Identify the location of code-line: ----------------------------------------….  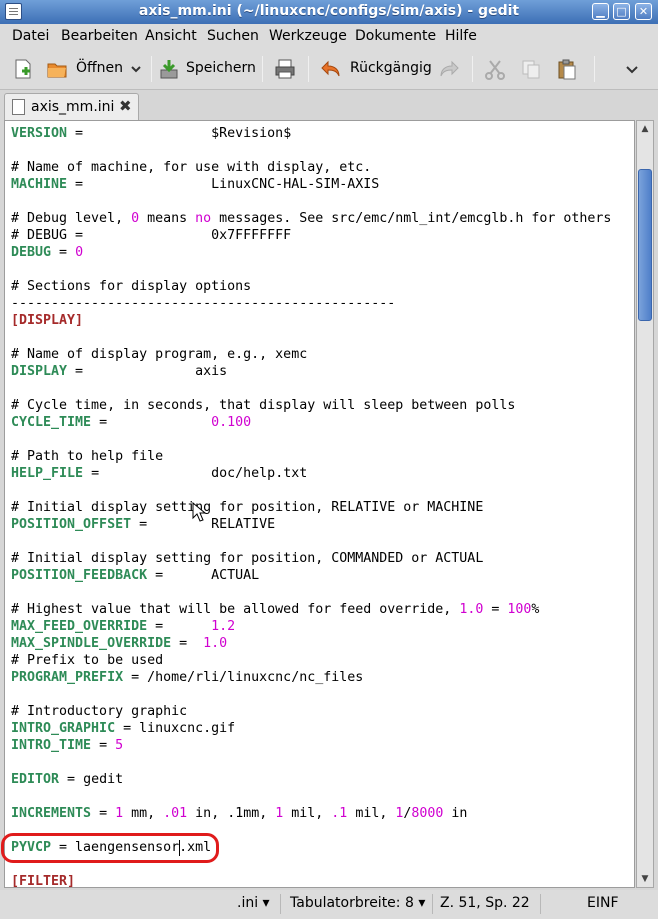
(311, 303).